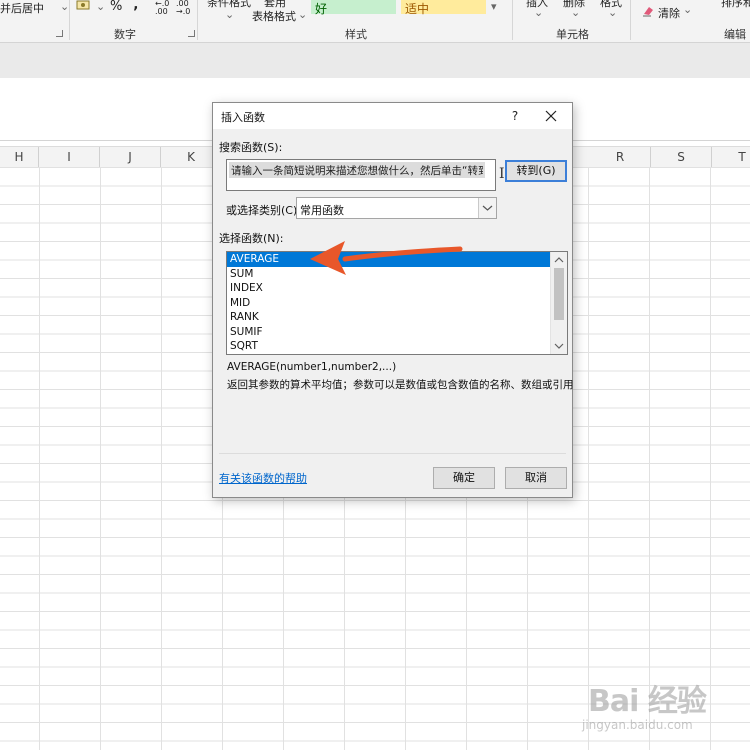 Image resolution: width=750 pixels, height=750 pixels. Describe the element at coordinates (559, 346) in the screenshot. I see `scroll-down-icon` at that location.